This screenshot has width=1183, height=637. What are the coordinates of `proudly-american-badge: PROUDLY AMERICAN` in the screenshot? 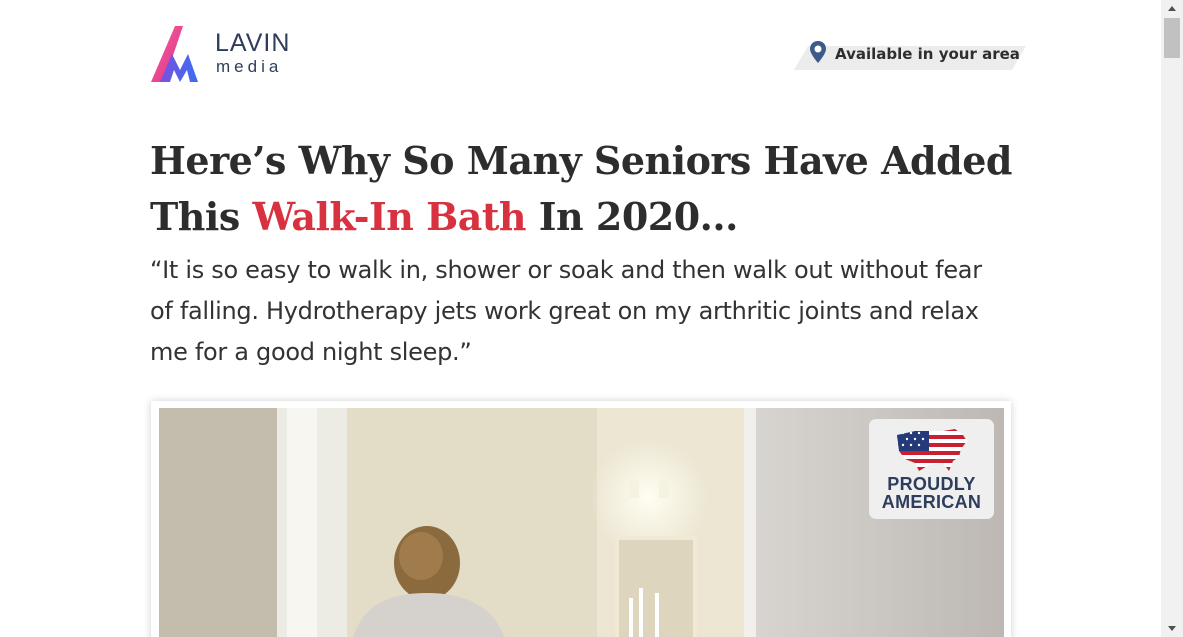 It's located at (931, 469).